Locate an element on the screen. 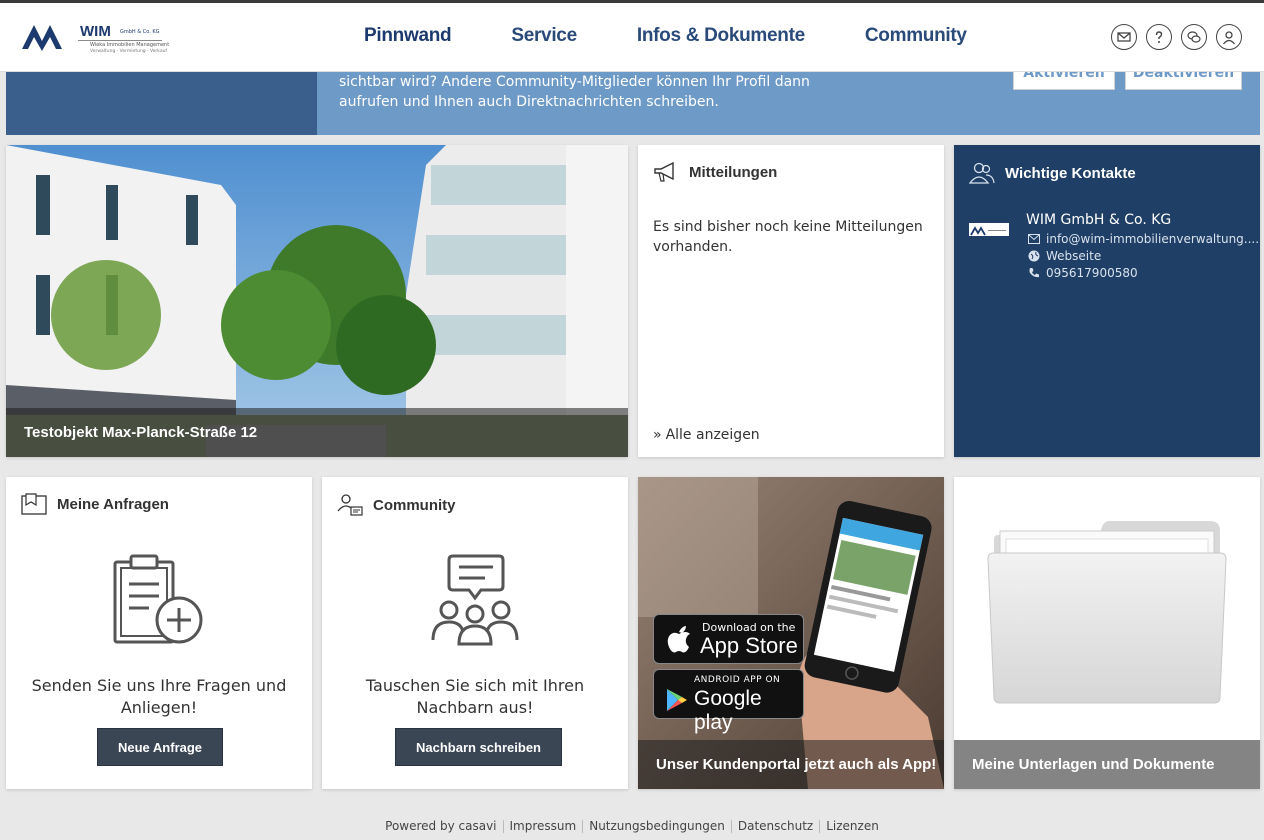  envelope-icon is located at coordinates (1034, 239).